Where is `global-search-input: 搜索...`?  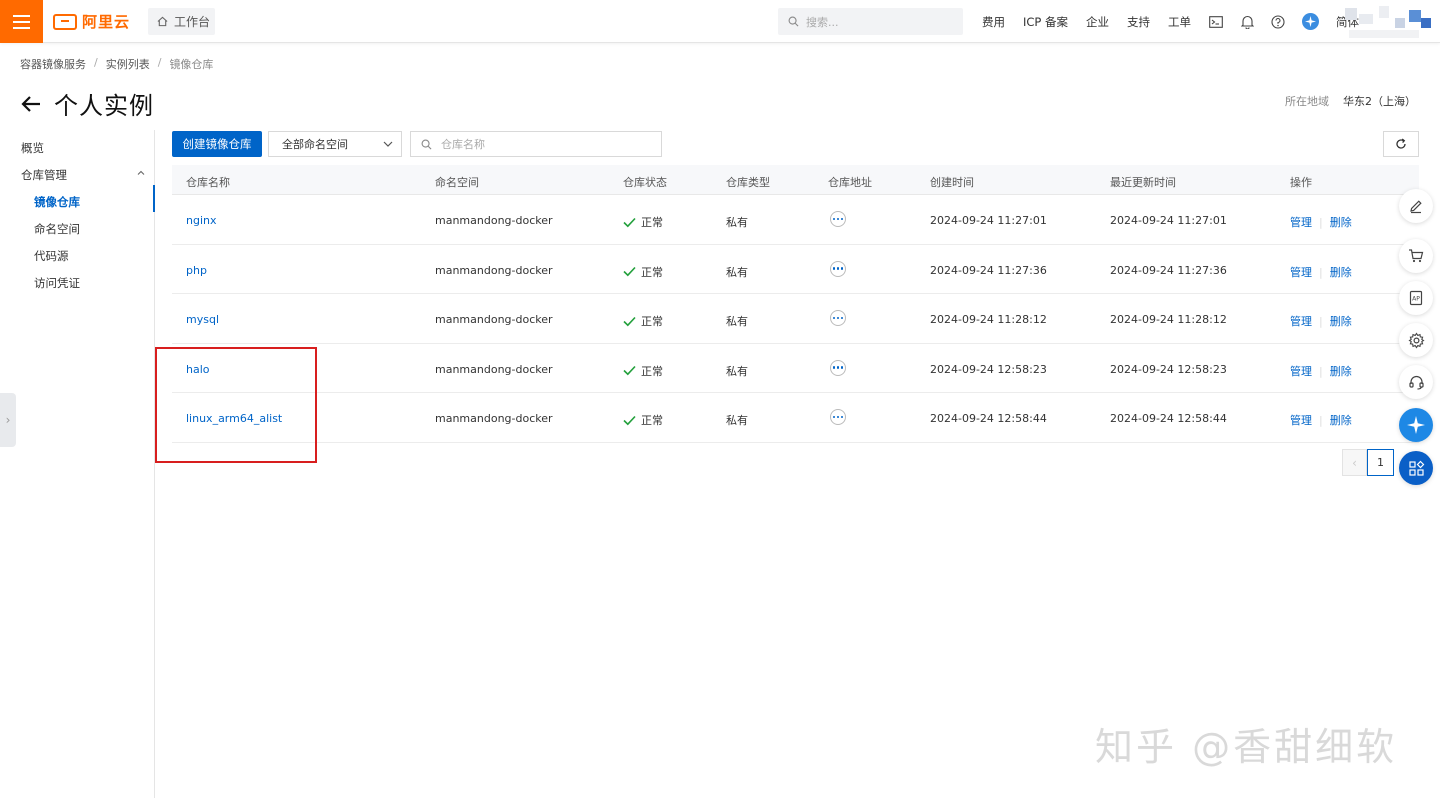 global-search-input: 搜索... is located at coordinates (870, 21).